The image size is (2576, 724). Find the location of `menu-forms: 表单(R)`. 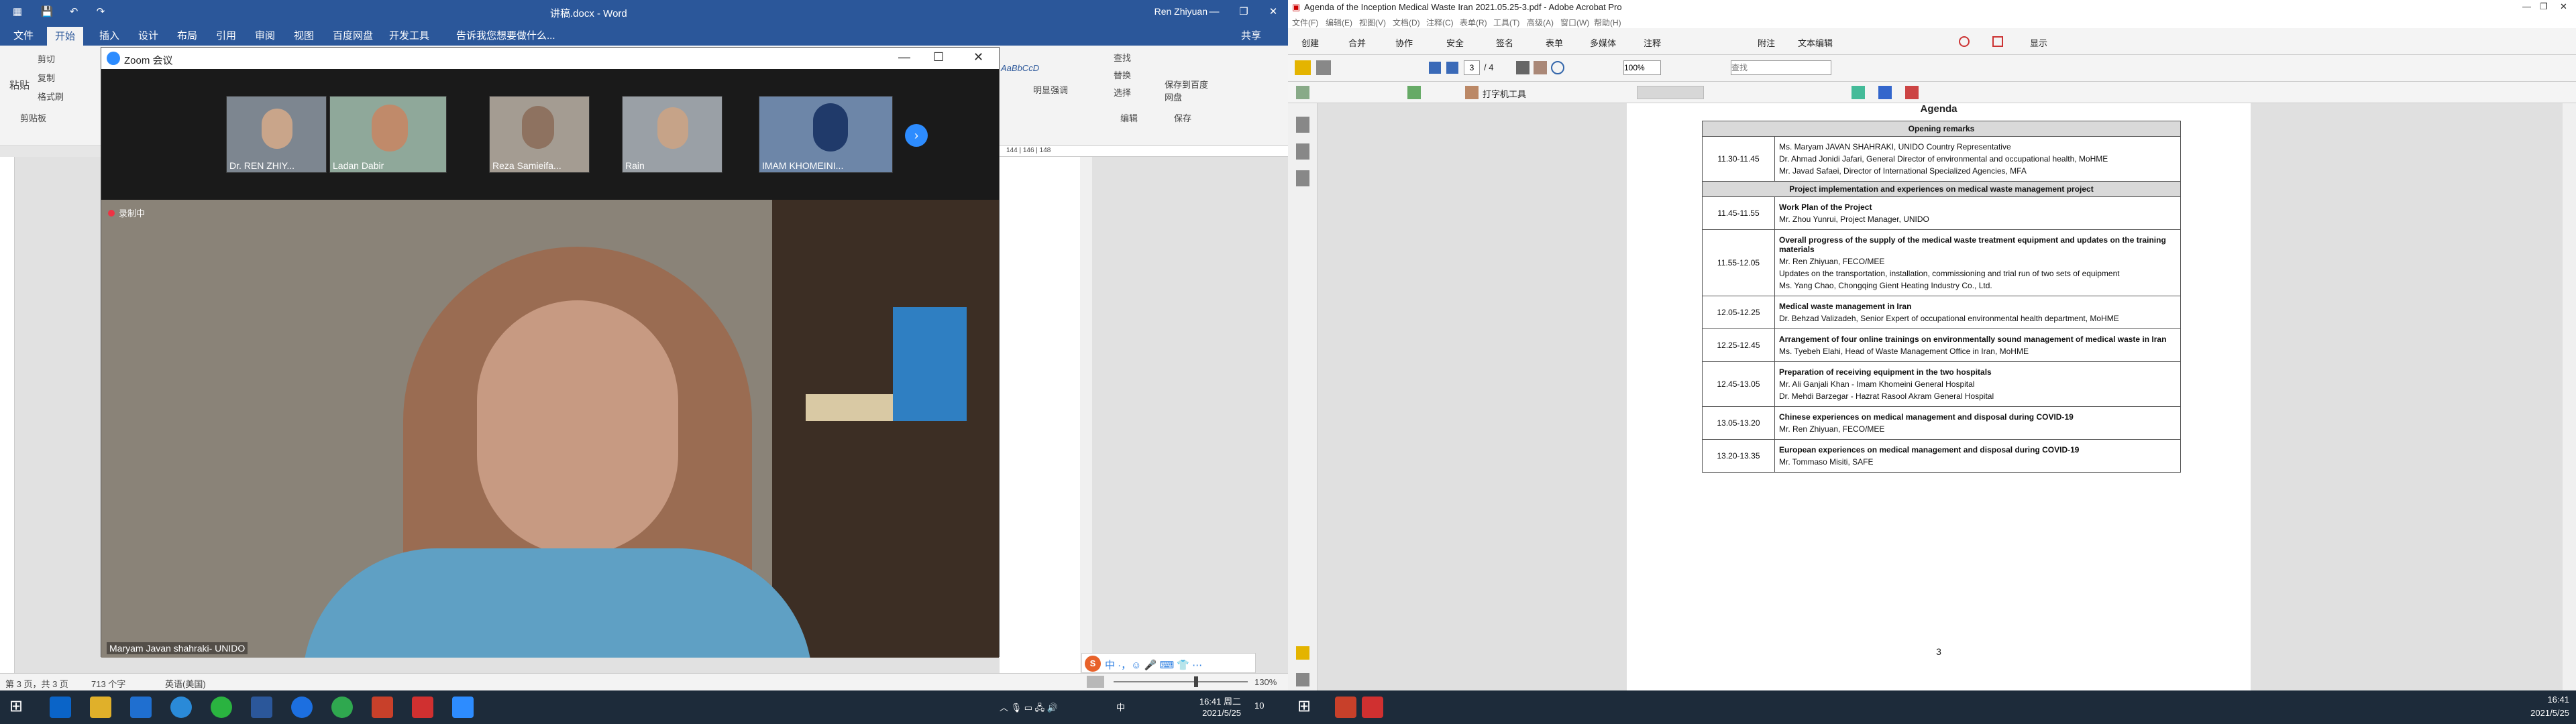

menu-forms: 表单(R) is located at coordinates (1473, 22).